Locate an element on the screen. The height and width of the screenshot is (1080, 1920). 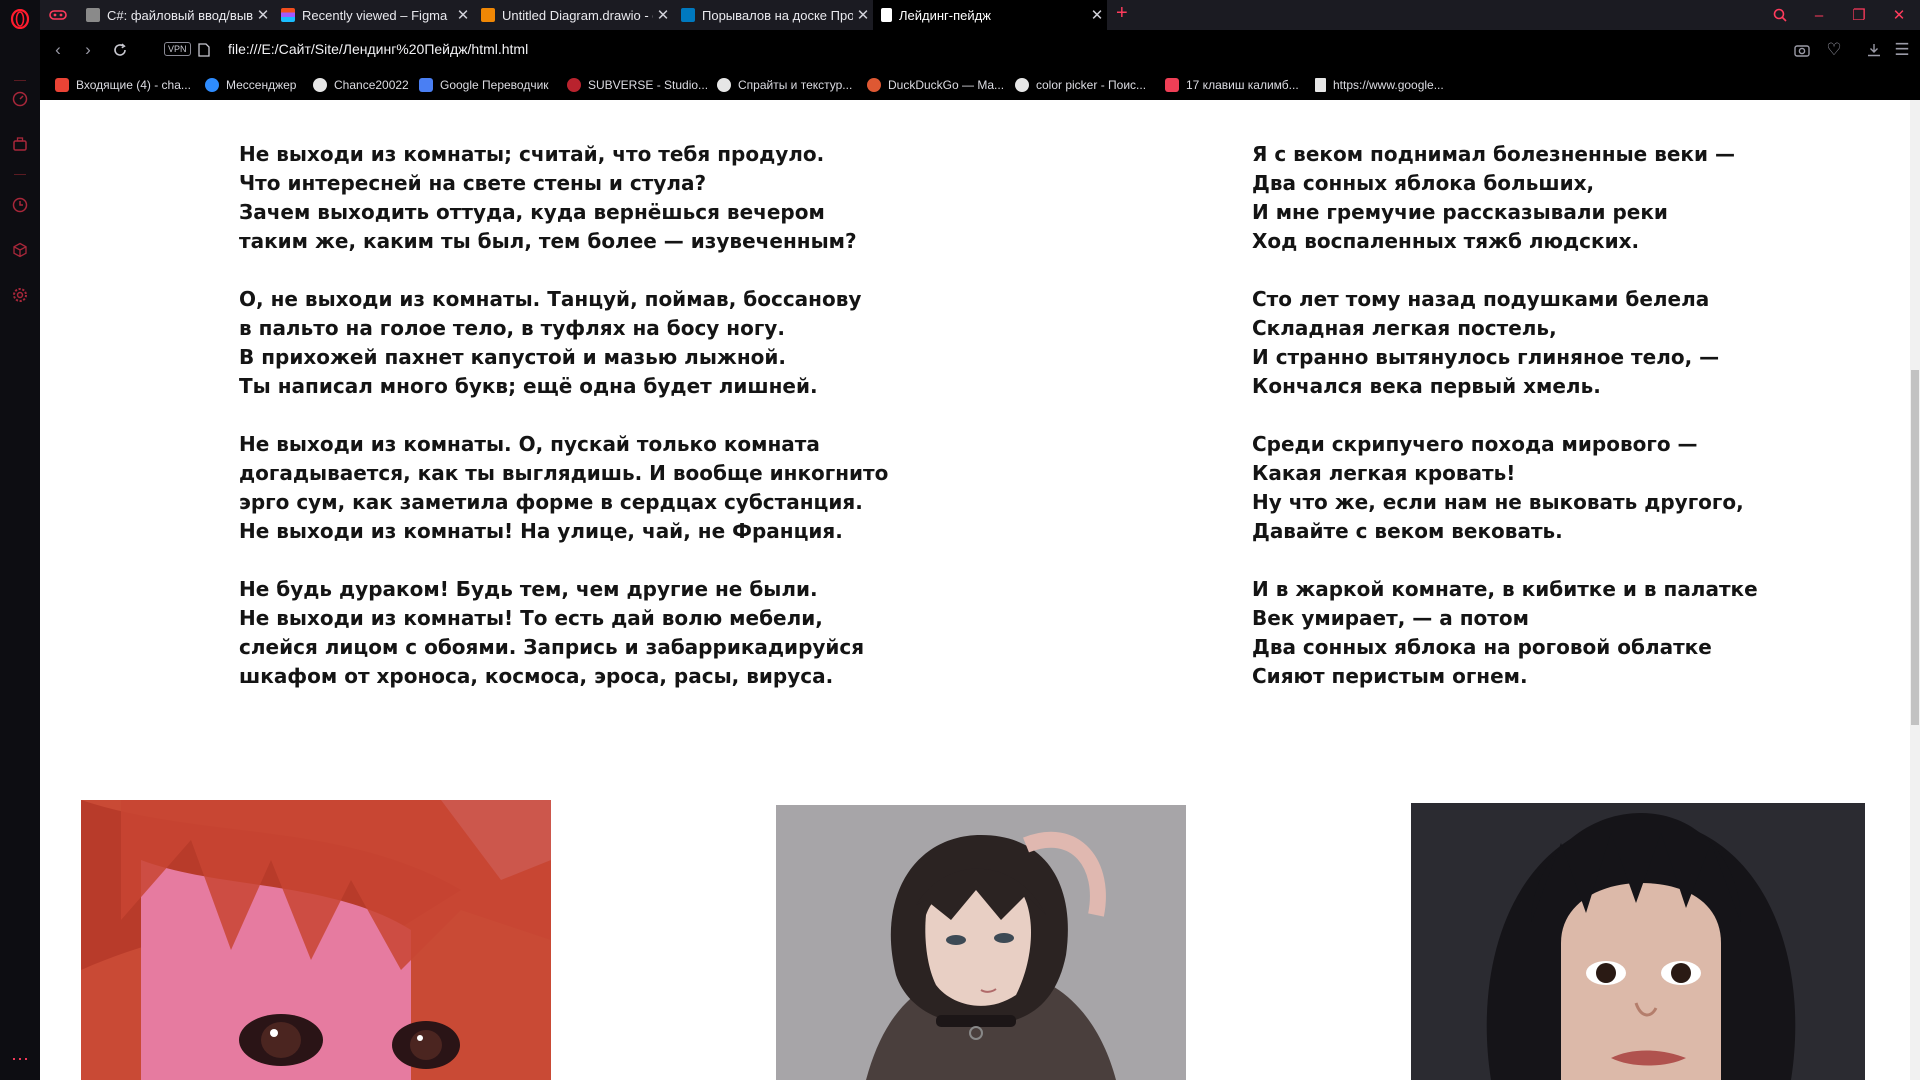
reload-icon is located at coordinates (120, 50).